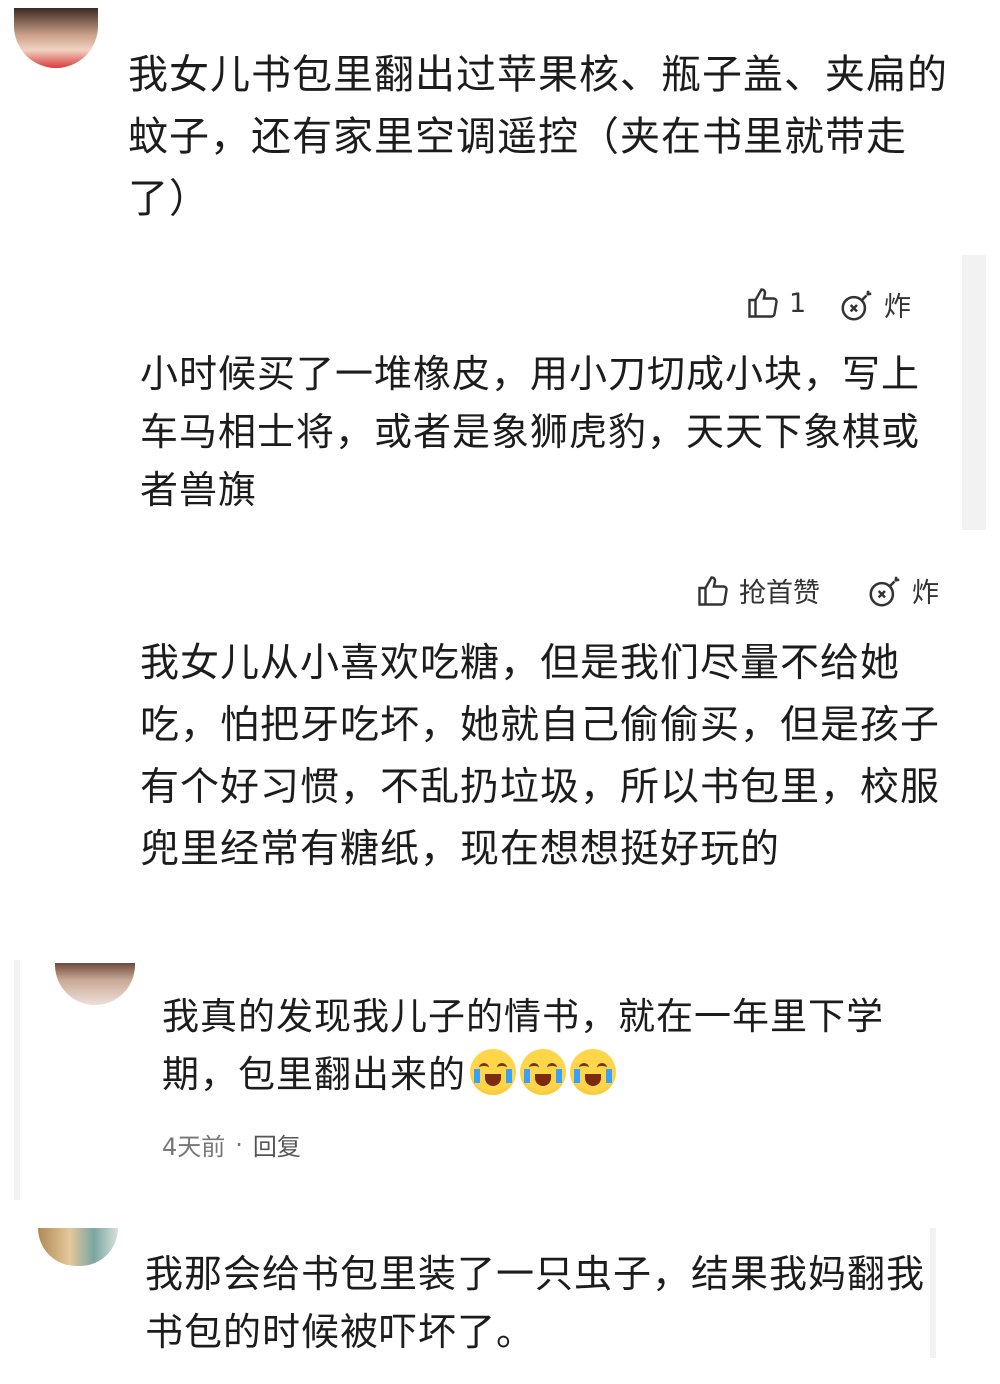 This screenshot has width=1000, height=1384. I want to click on like-button: 抢首赞, so click(757, 590).